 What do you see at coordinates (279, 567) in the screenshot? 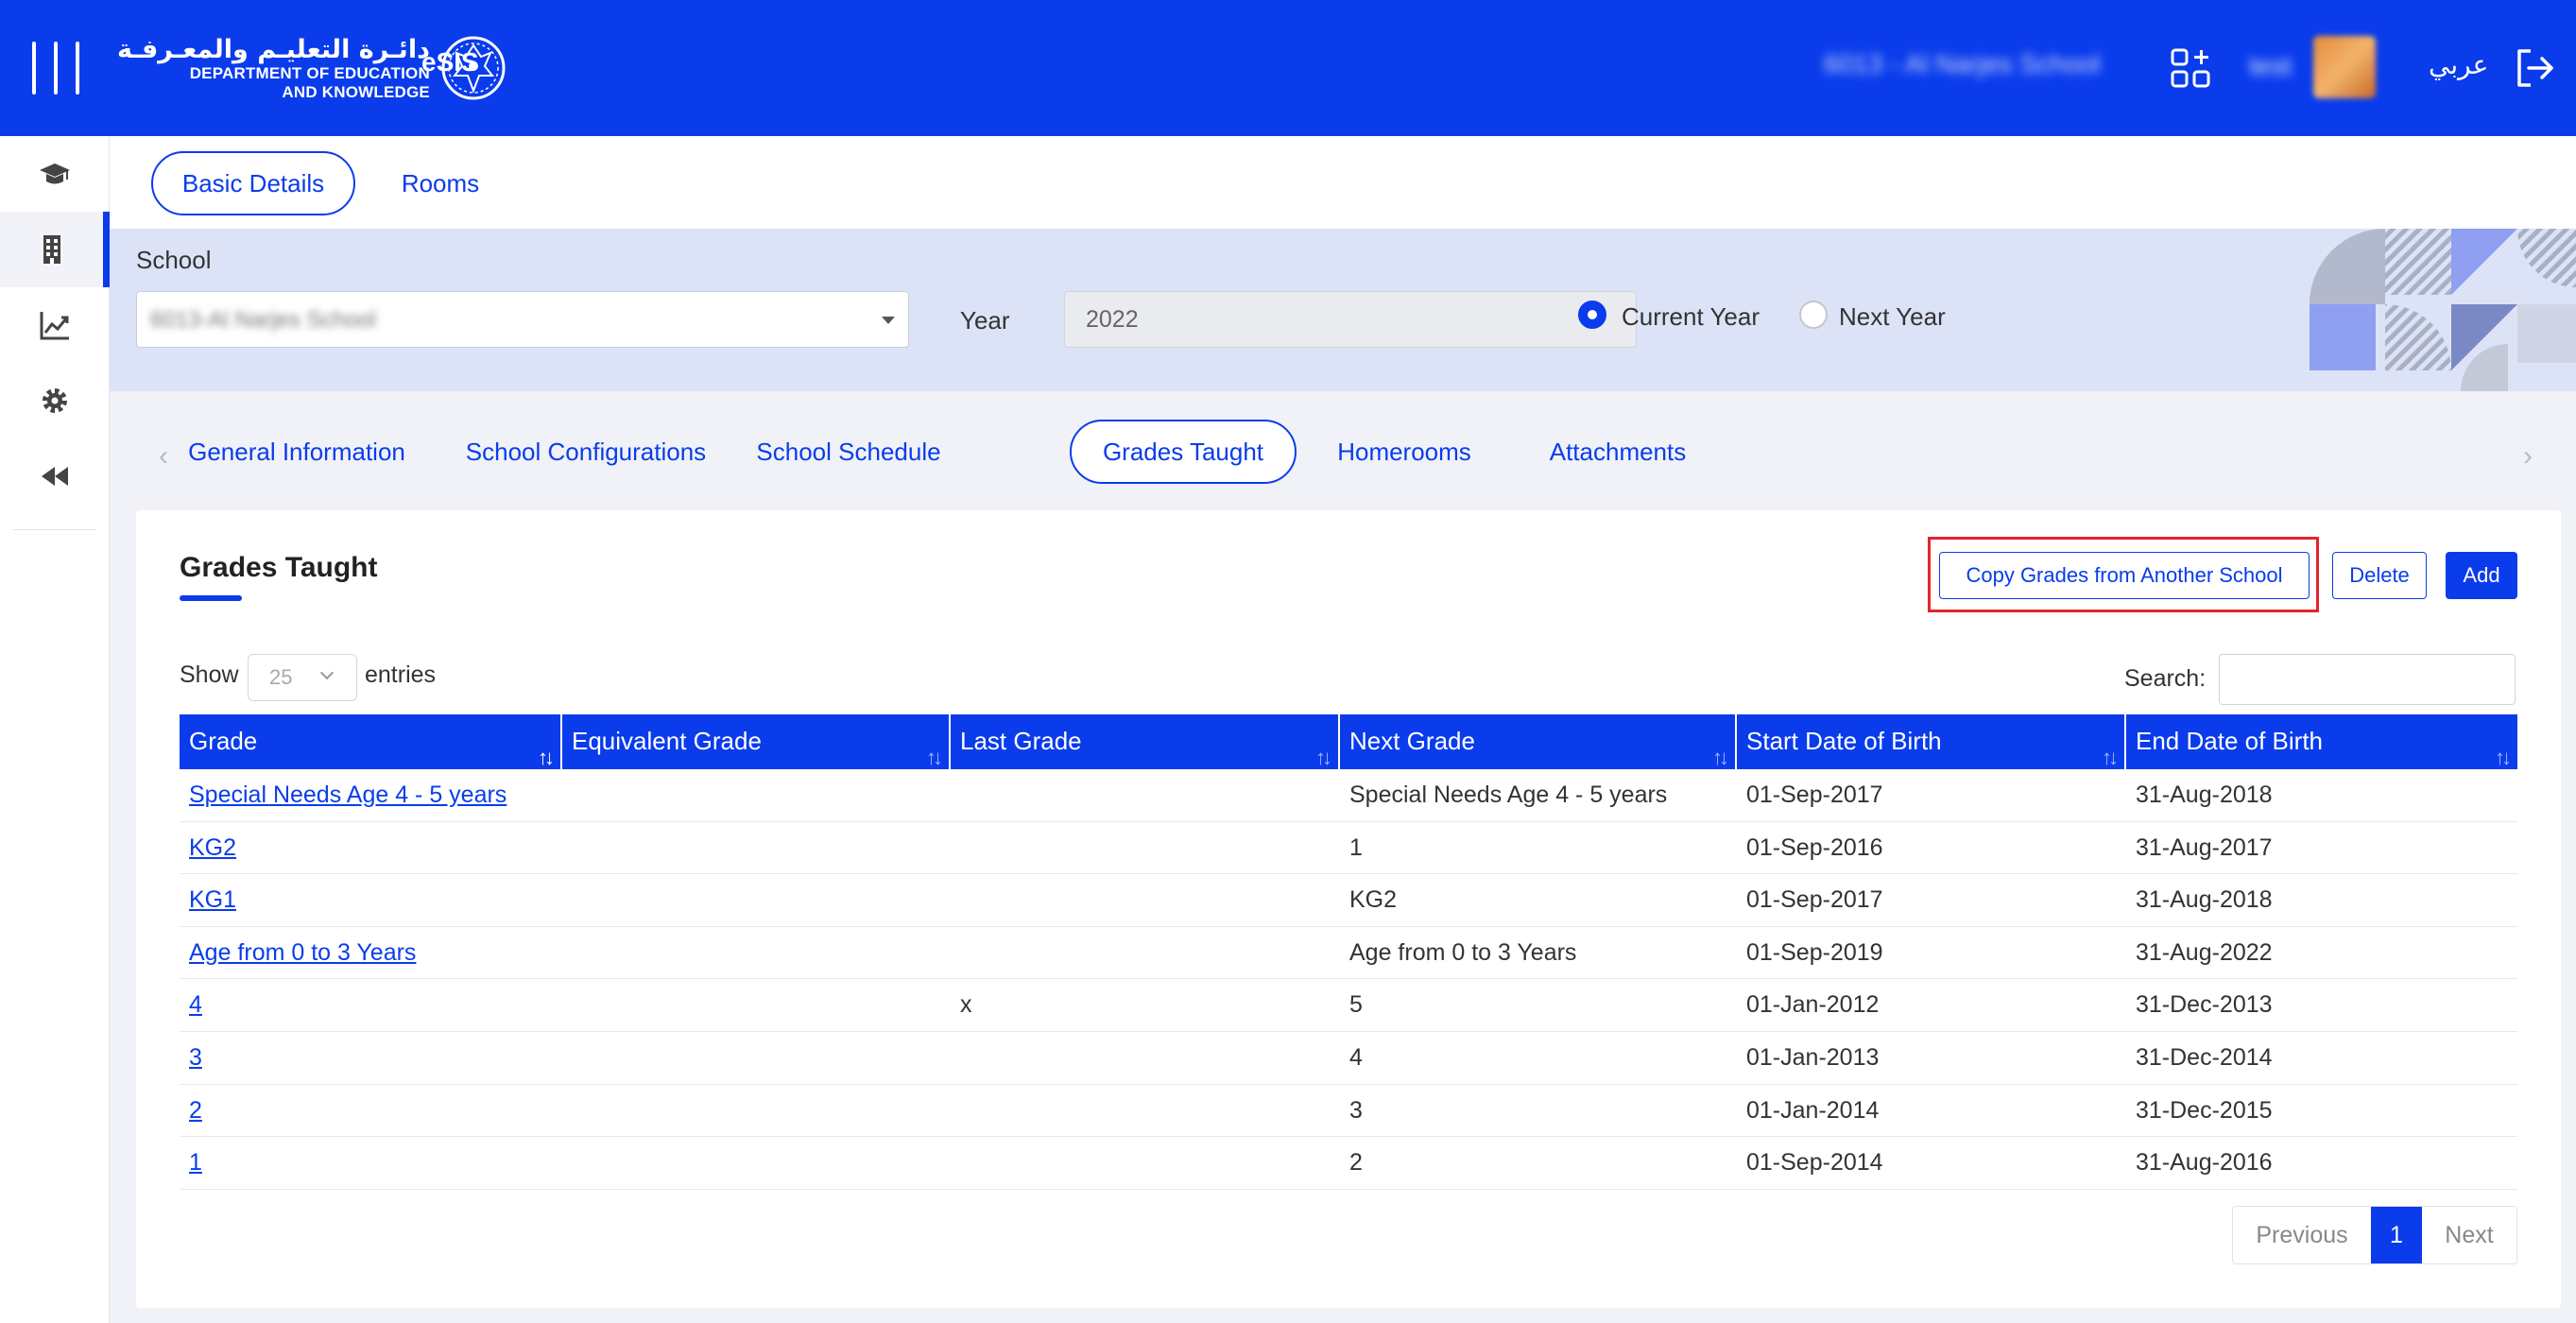
I see `card-title: Grades Taught` at bounding box center [279, 567].